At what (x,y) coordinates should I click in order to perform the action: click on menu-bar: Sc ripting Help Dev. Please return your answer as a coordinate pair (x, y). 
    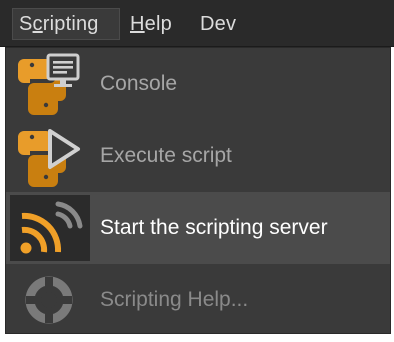
    Looking at the image, I should click on (197, 23).